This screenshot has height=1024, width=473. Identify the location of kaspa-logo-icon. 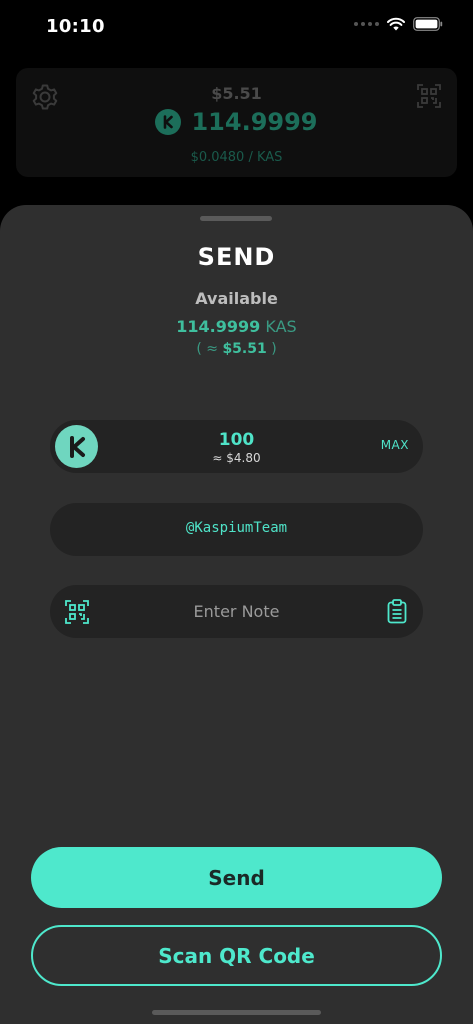
(168, 122).